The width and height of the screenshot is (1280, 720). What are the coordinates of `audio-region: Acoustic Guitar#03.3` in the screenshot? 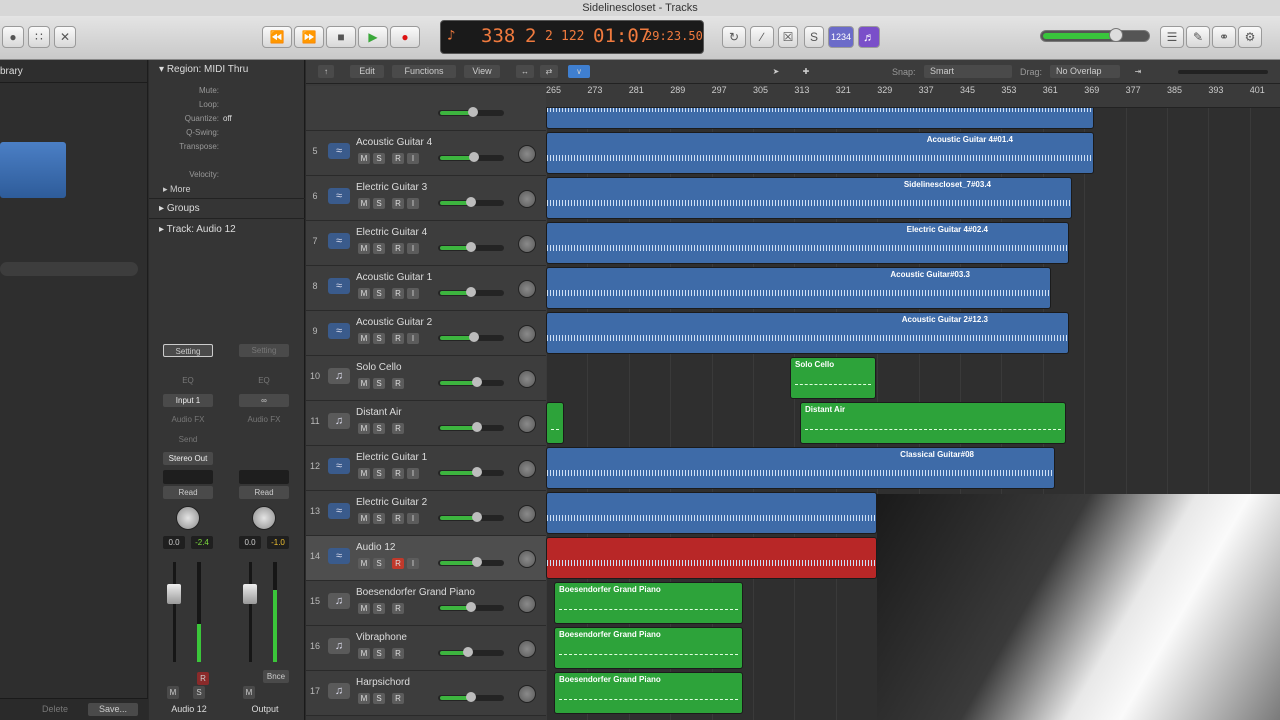 It's located at (798, 288).